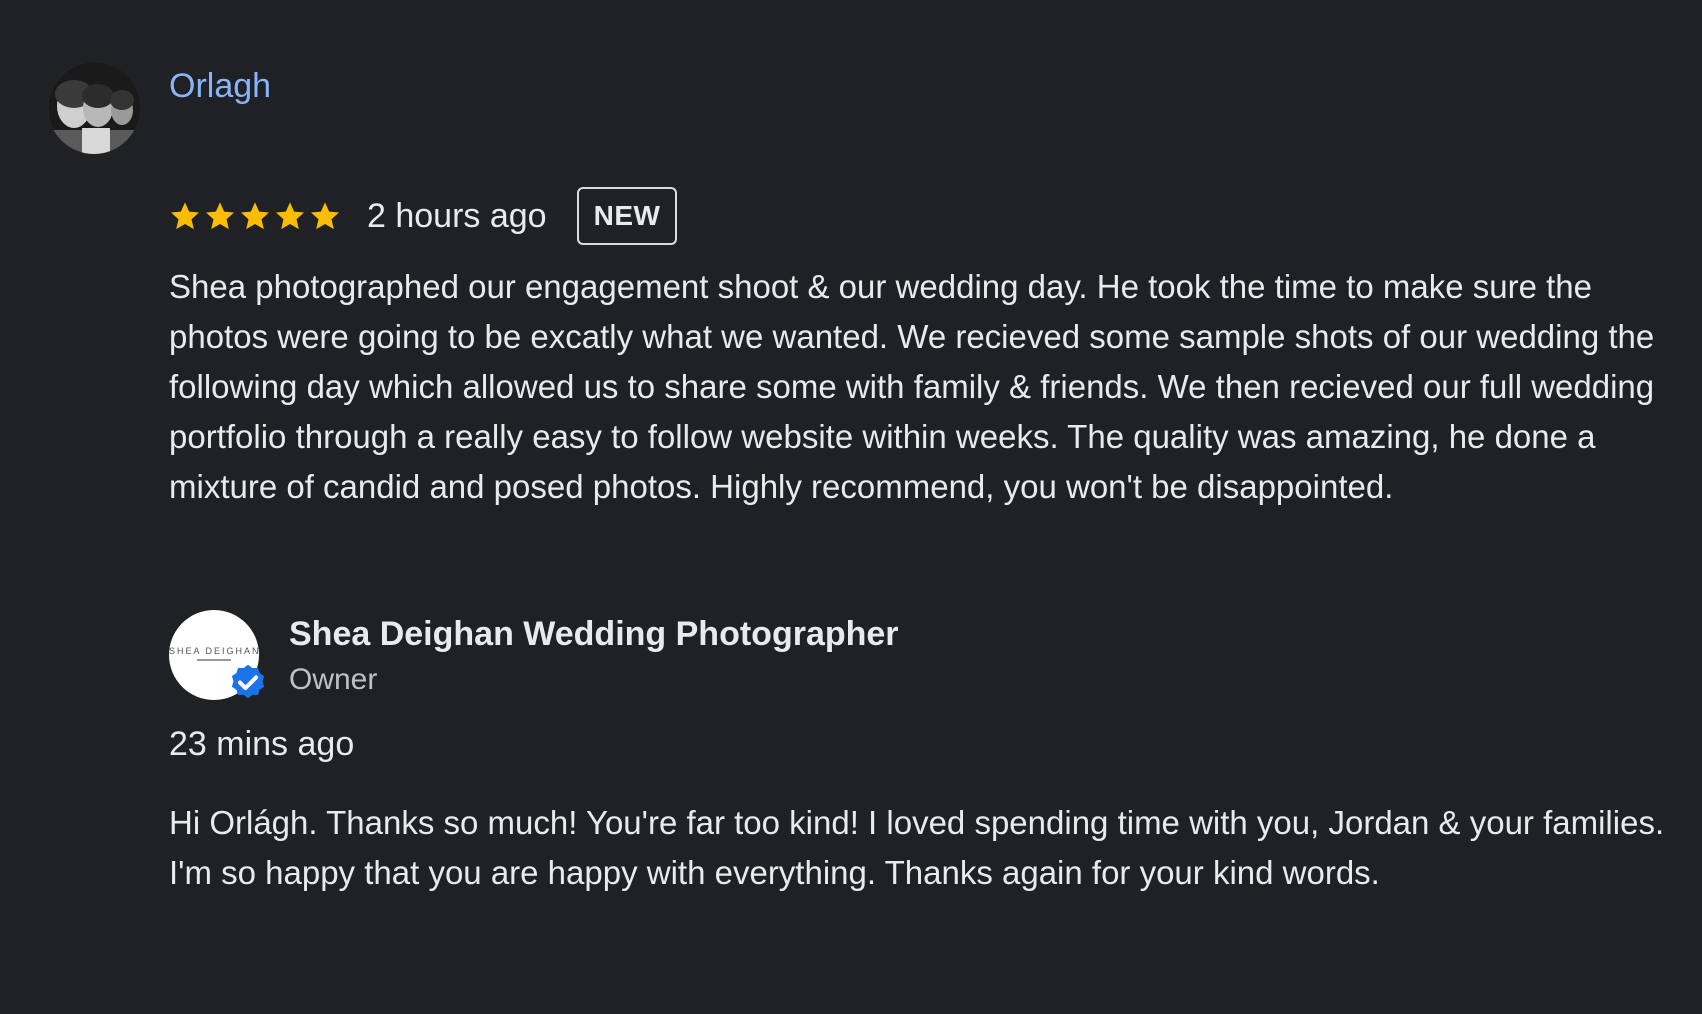 This screenshot has width=1702, height=1014. I want to click on reviewer-name: Orlagh, so click(220, 86).